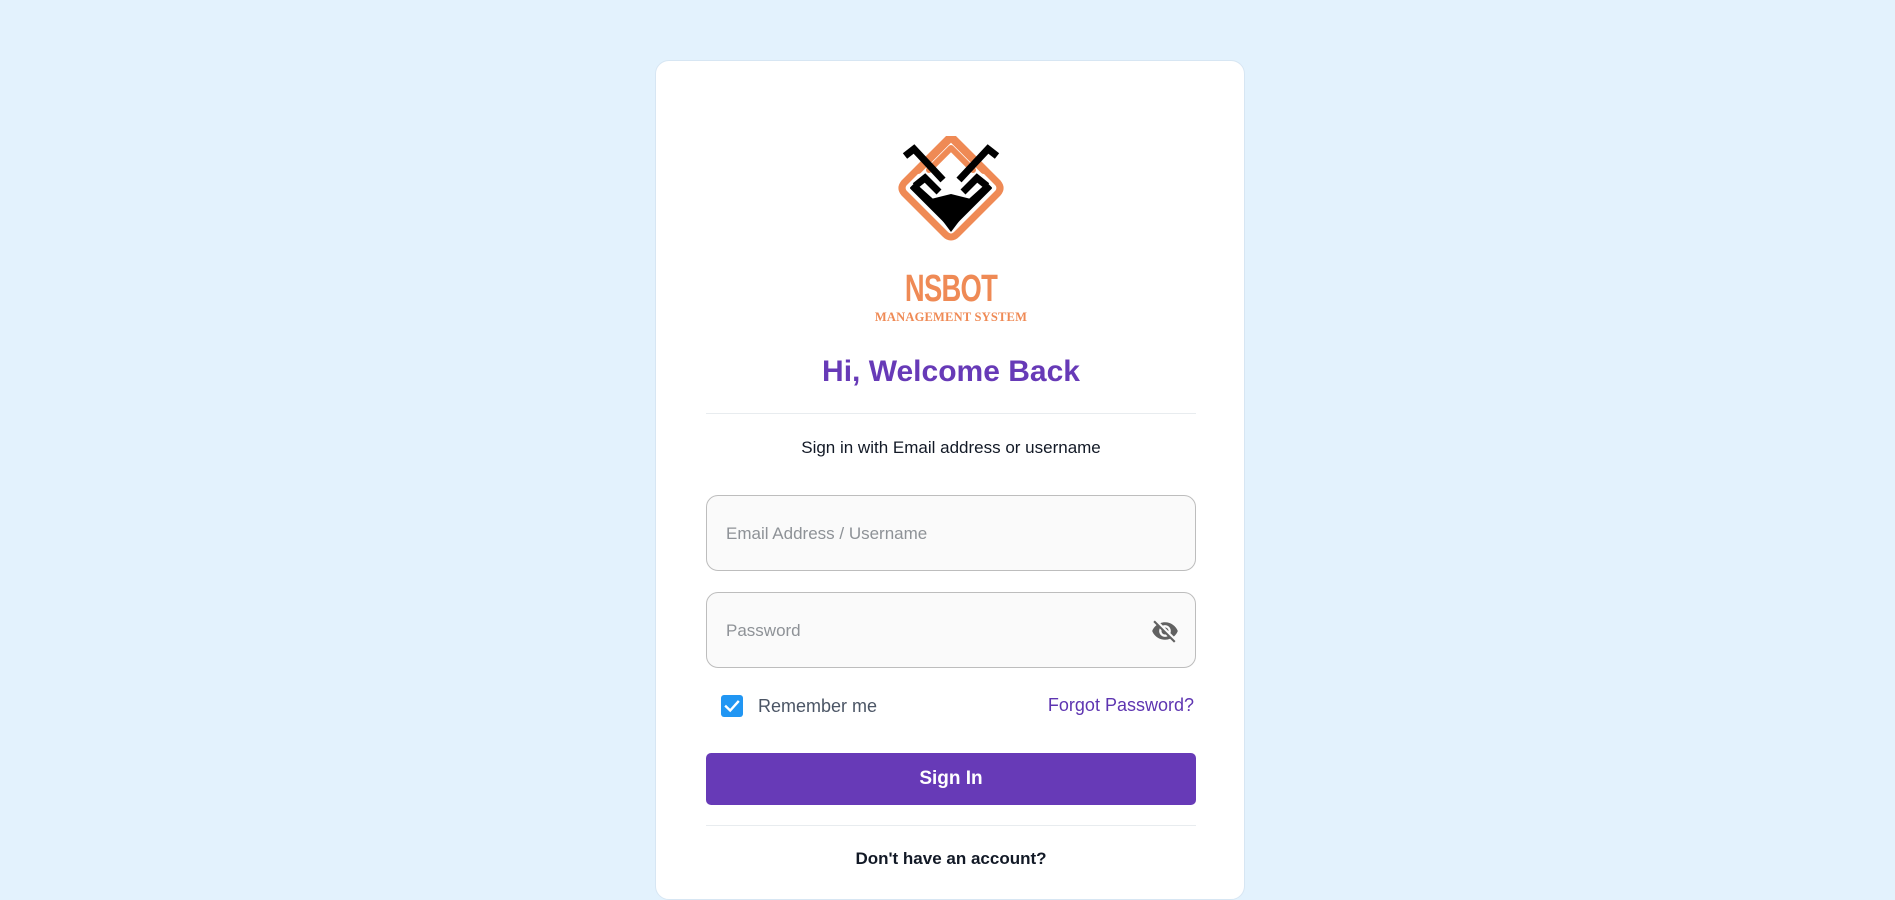 The image size is (1895, 900). I want to click on footer-divider, so click(951, 825).